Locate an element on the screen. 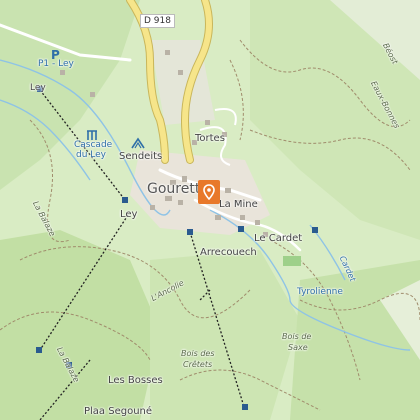 The image size is (420, 420). place-label-ley-mid: Ley is located at coordinates (129, 214).